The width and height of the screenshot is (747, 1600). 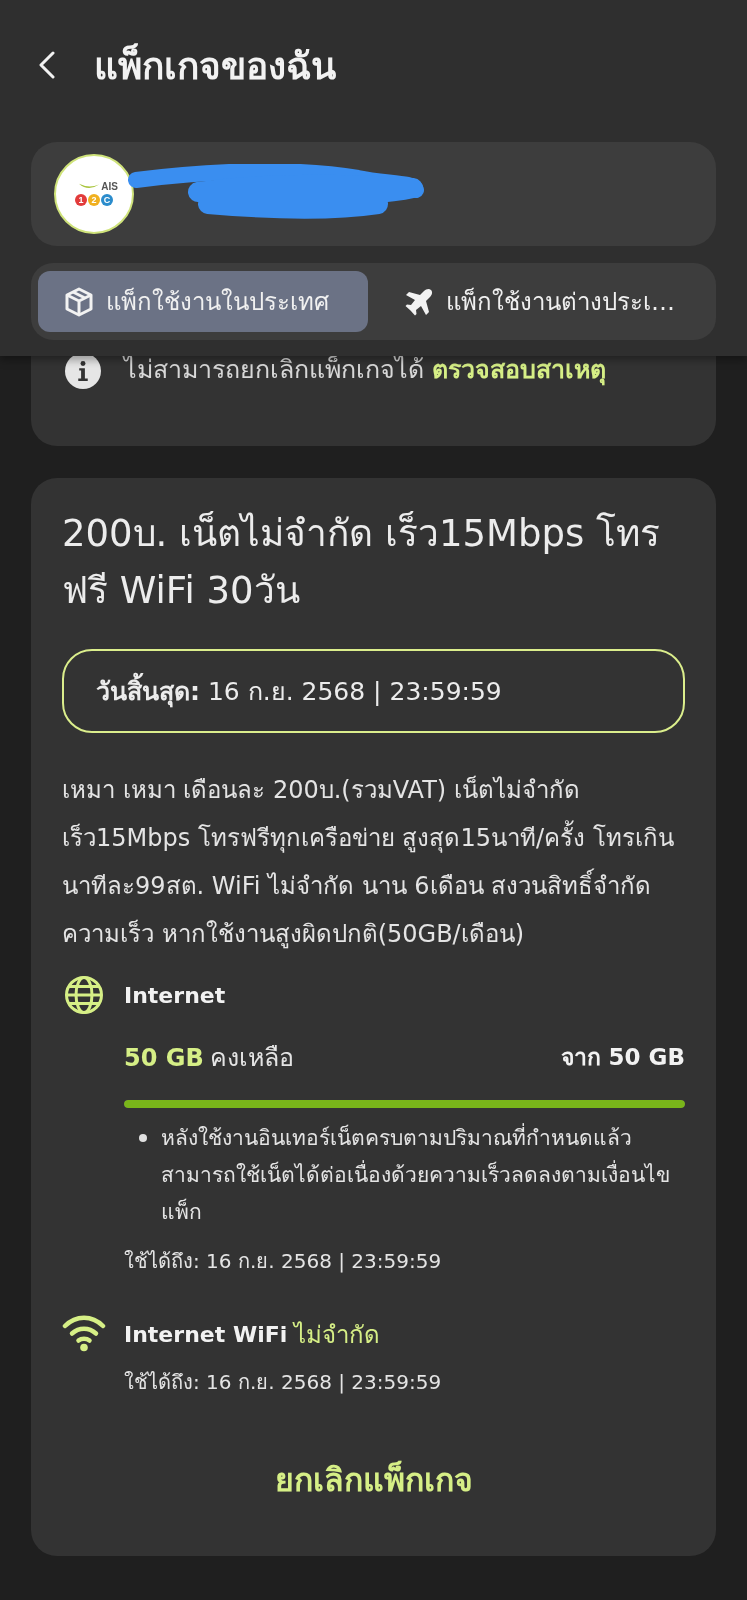 I want to click on page-title: แพ็กเกจของฉัน, so click(x=215, y=66).